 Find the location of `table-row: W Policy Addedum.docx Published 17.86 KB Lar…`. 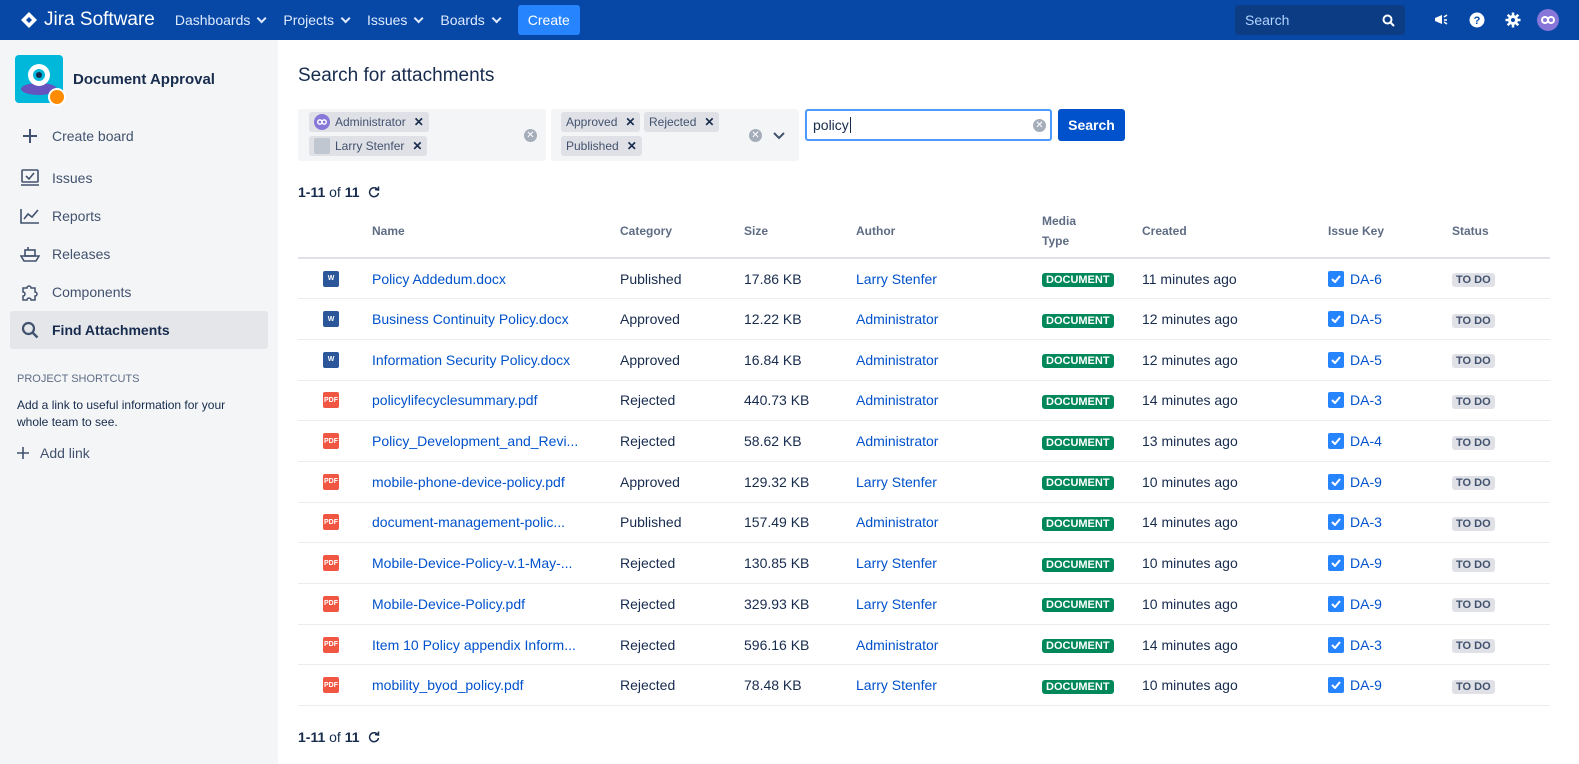

table-row: W Policy Addedum.docx Published 17.86 KB Lar… is located at coordinates (924, 279).